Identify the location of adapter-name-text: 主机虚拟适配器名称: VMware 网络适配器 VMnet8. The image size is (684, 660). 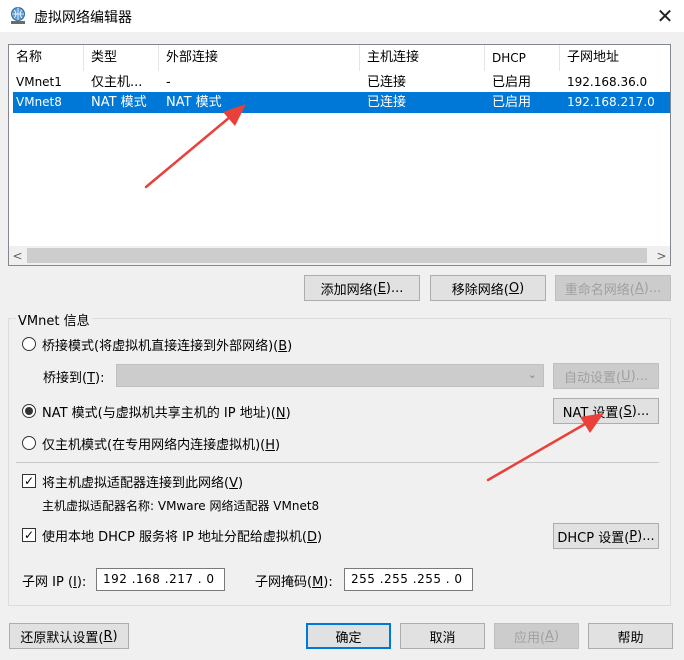
(181, 506).